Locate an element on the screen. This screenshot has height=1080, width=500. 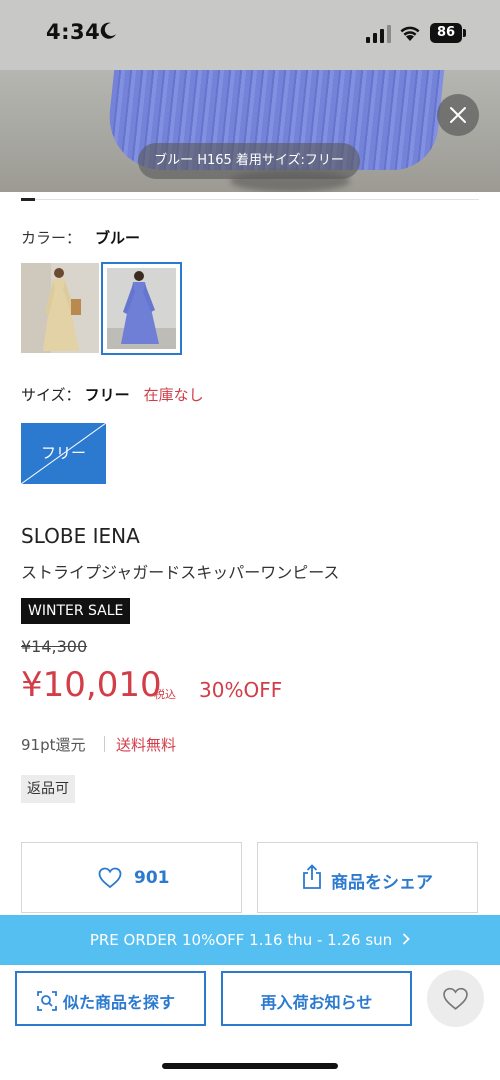
battery-tip is located at coordinates (464, 33).